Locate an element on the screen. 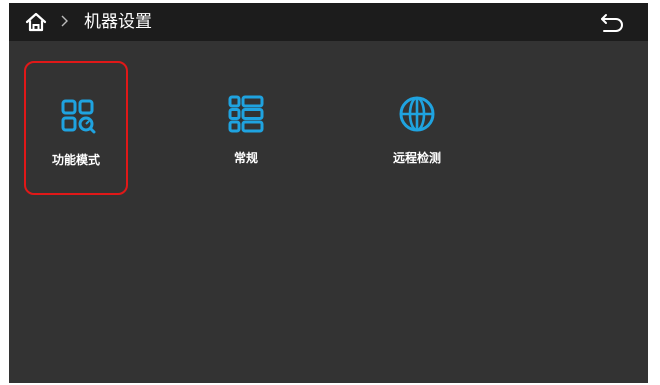  page-title: 机器设置 is located at coordinates (118, 22).